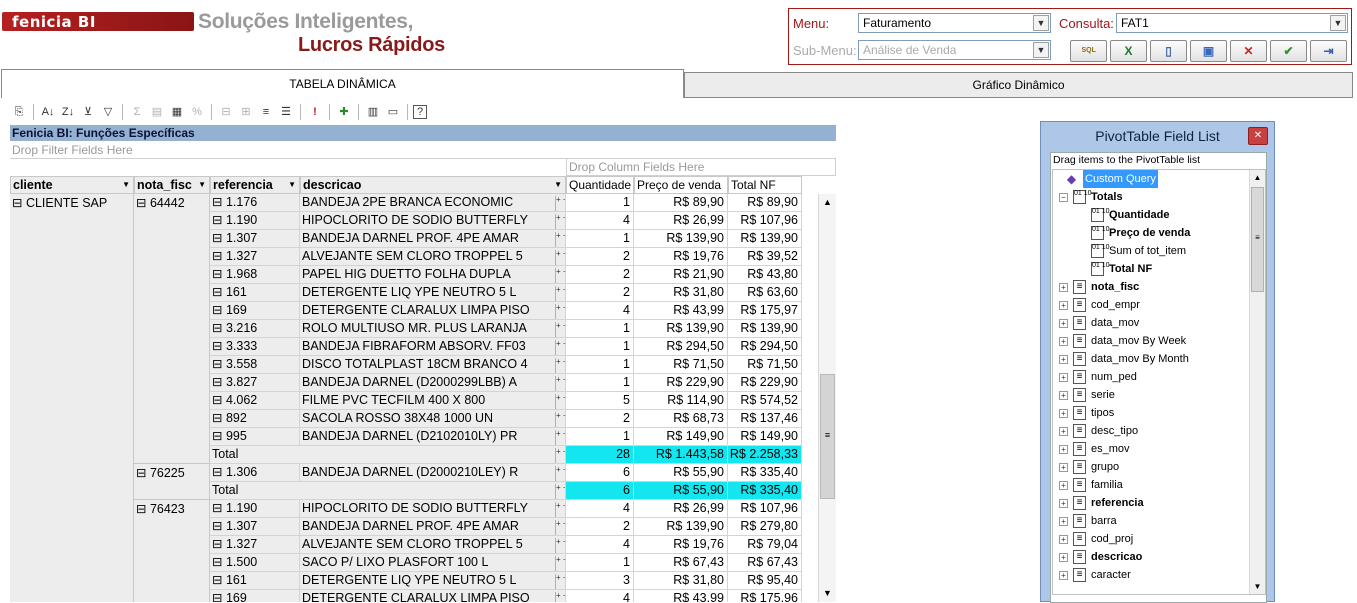 The image size is (1357, 603). What do you see at coordinates (255, 311) in the screenshot?
I see `referencia-cell: ⊟ 169` at bounding box center [255, 311].